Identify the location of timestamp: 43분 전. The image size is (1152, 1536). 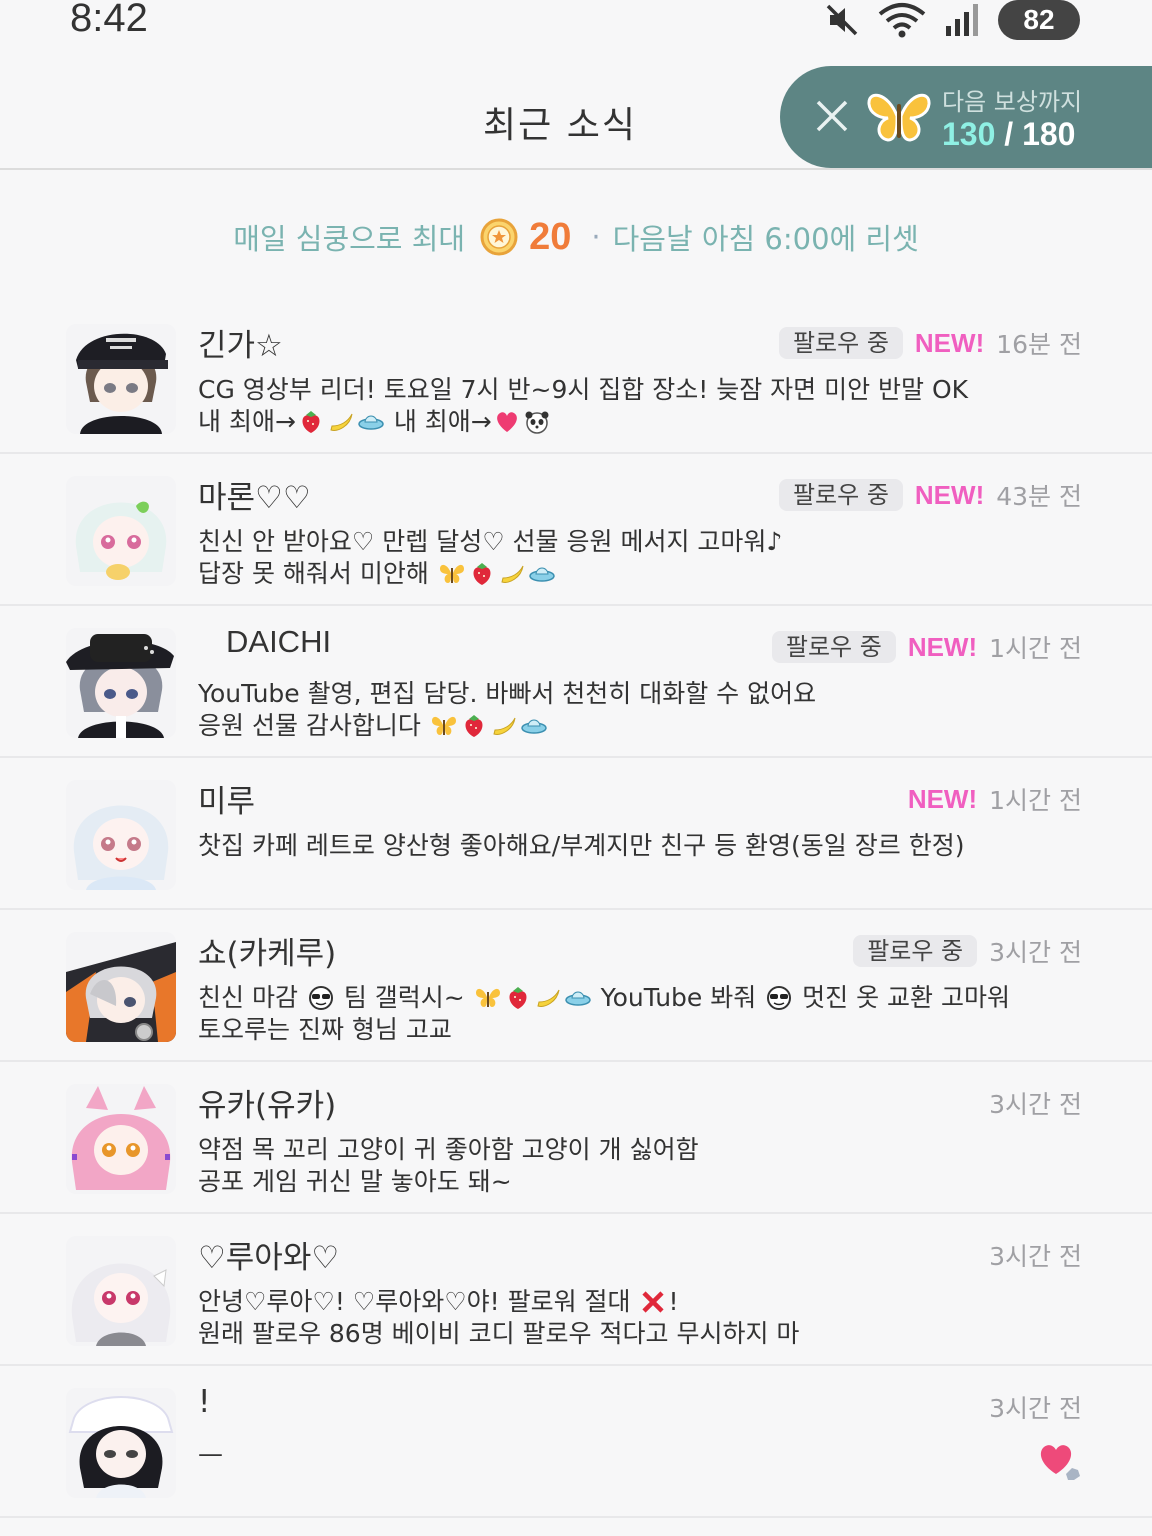
(1039, 496).